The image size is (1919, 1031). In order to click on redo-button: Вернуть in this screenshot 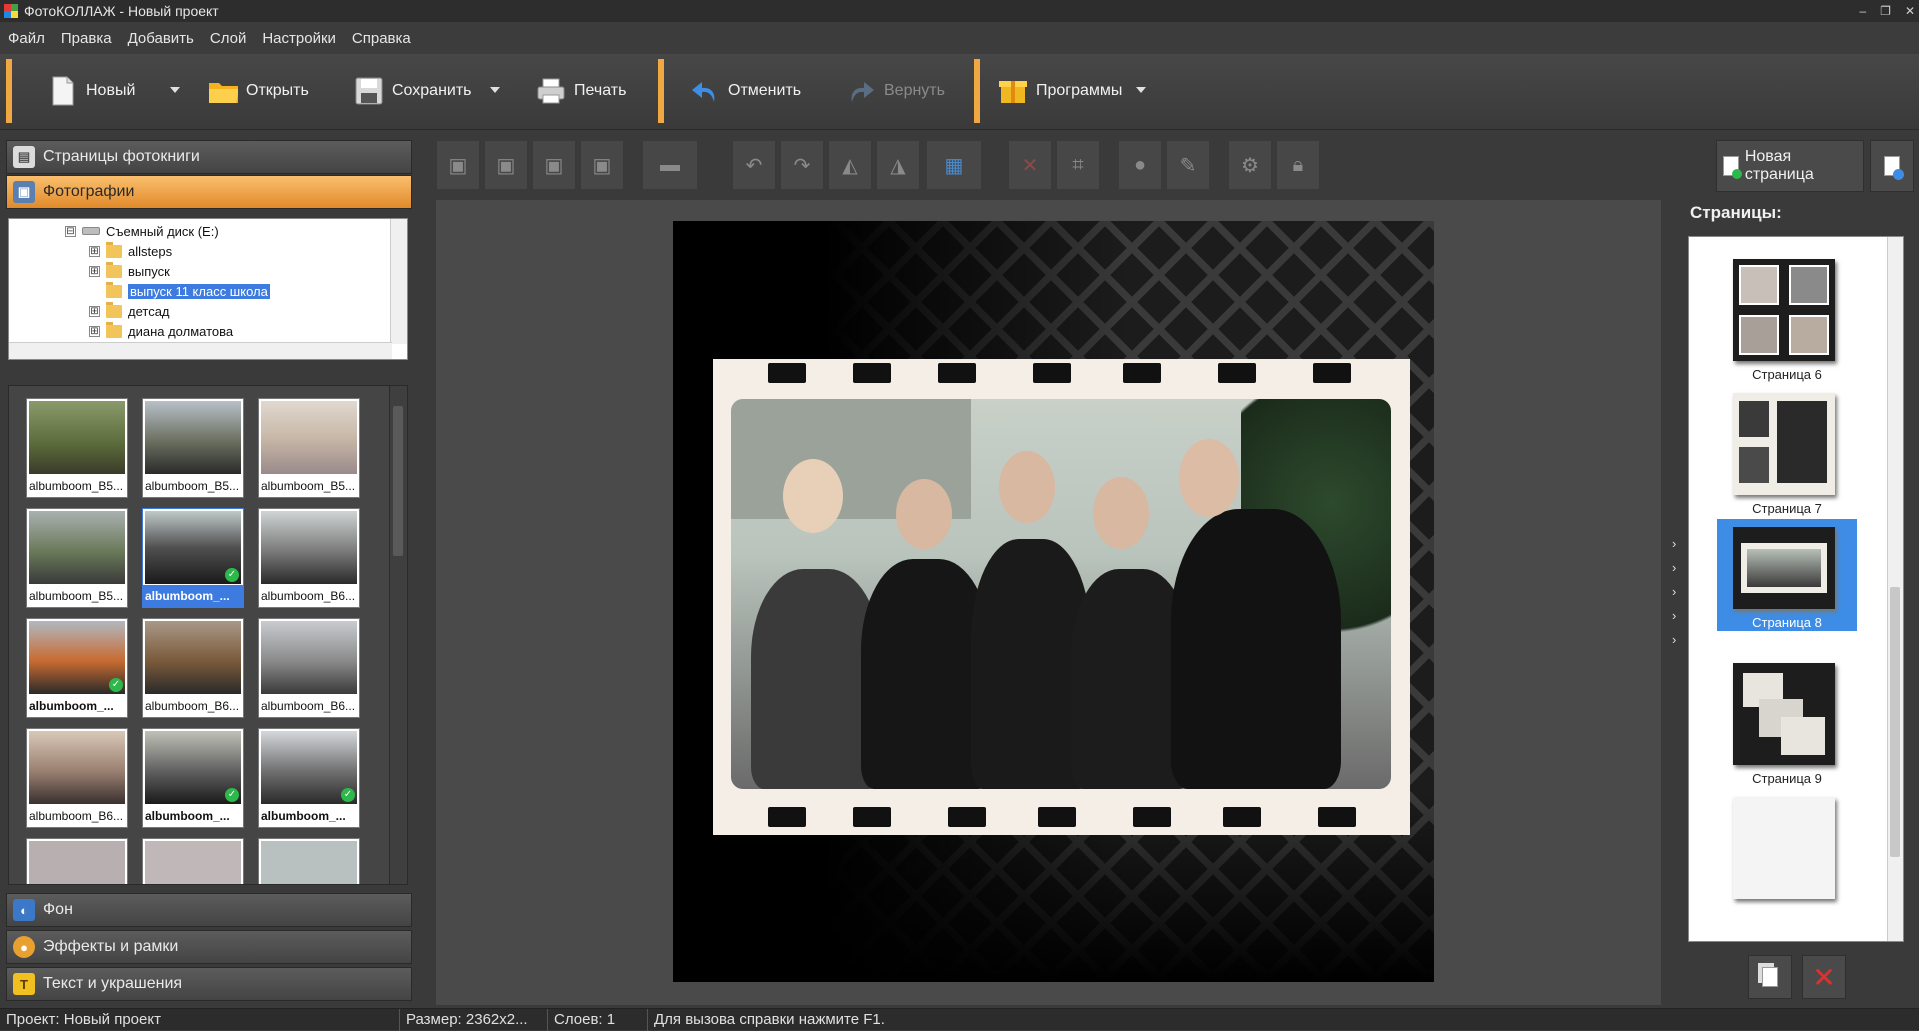, I will do `click(895, 91)`.